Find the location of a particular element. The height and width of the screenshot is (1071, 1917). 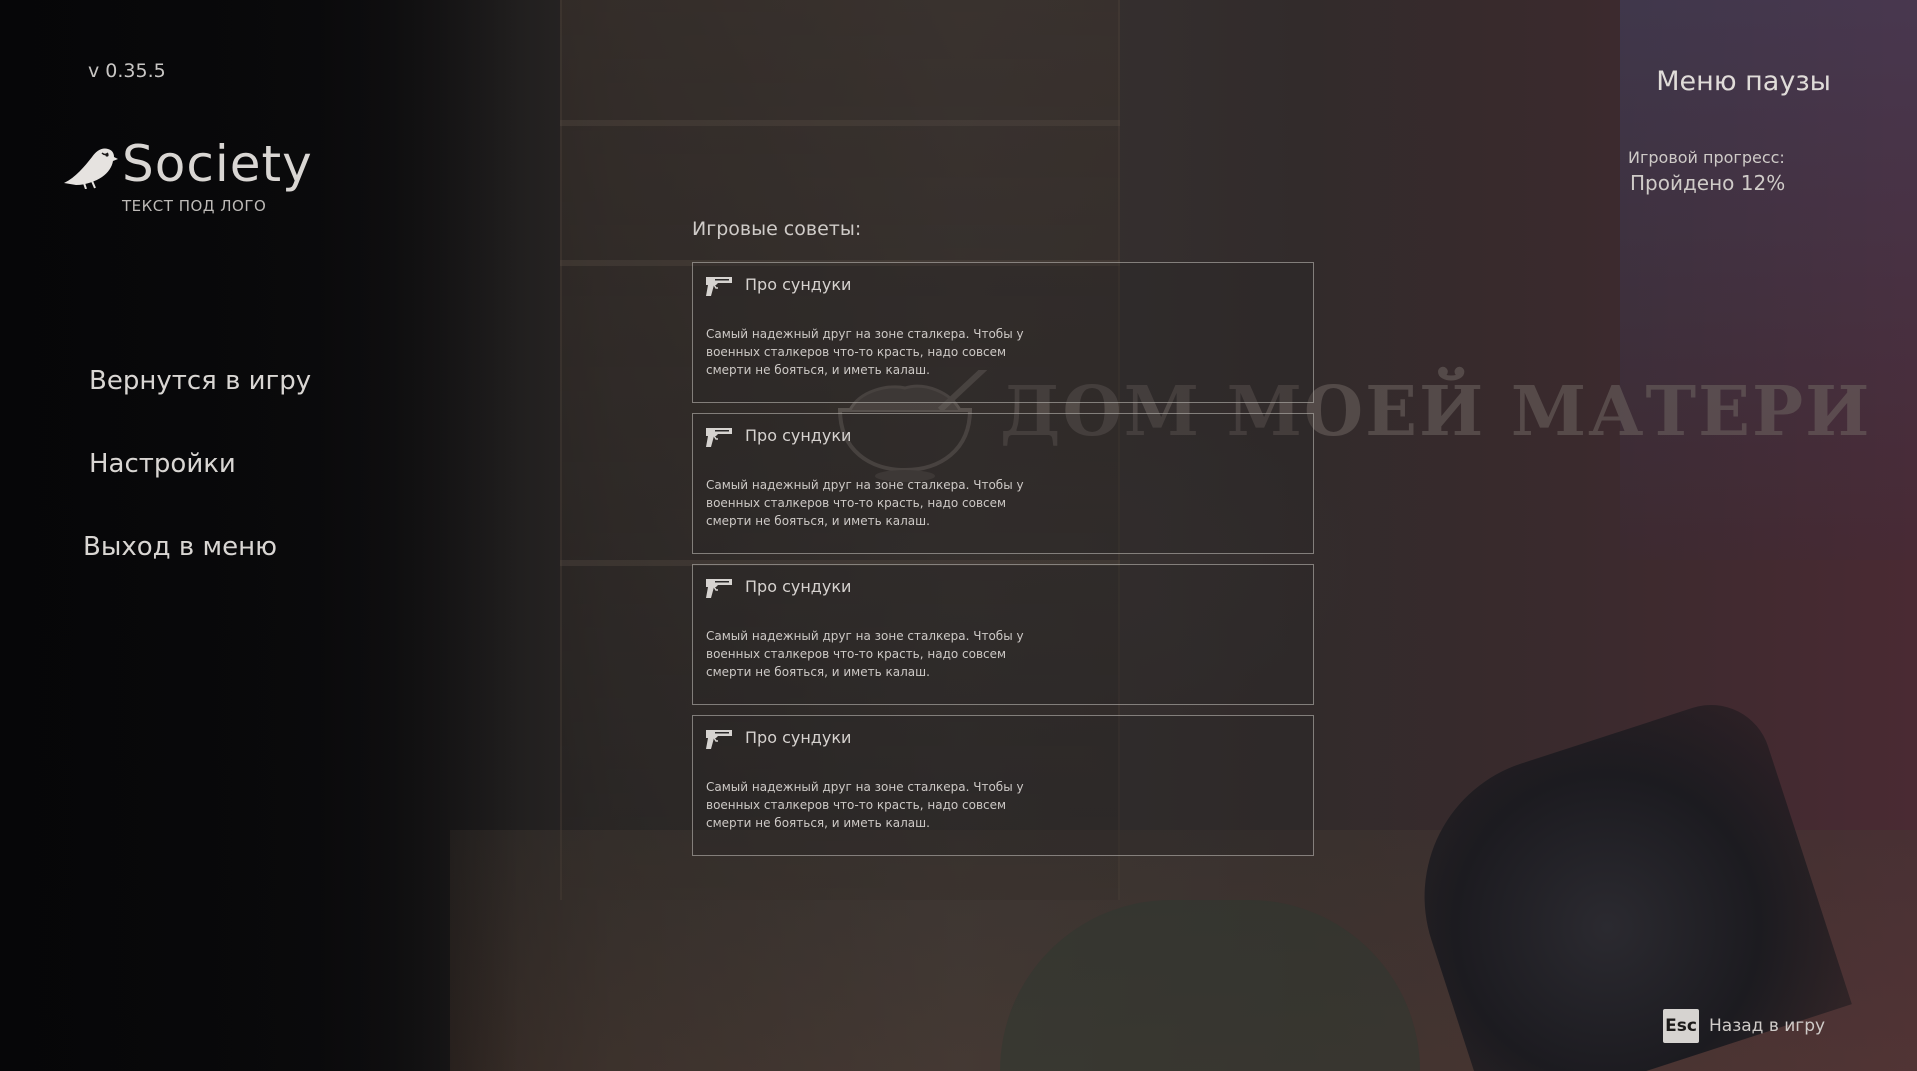

esc-key-badge: Esc is located at coordinates (1681, 1026).